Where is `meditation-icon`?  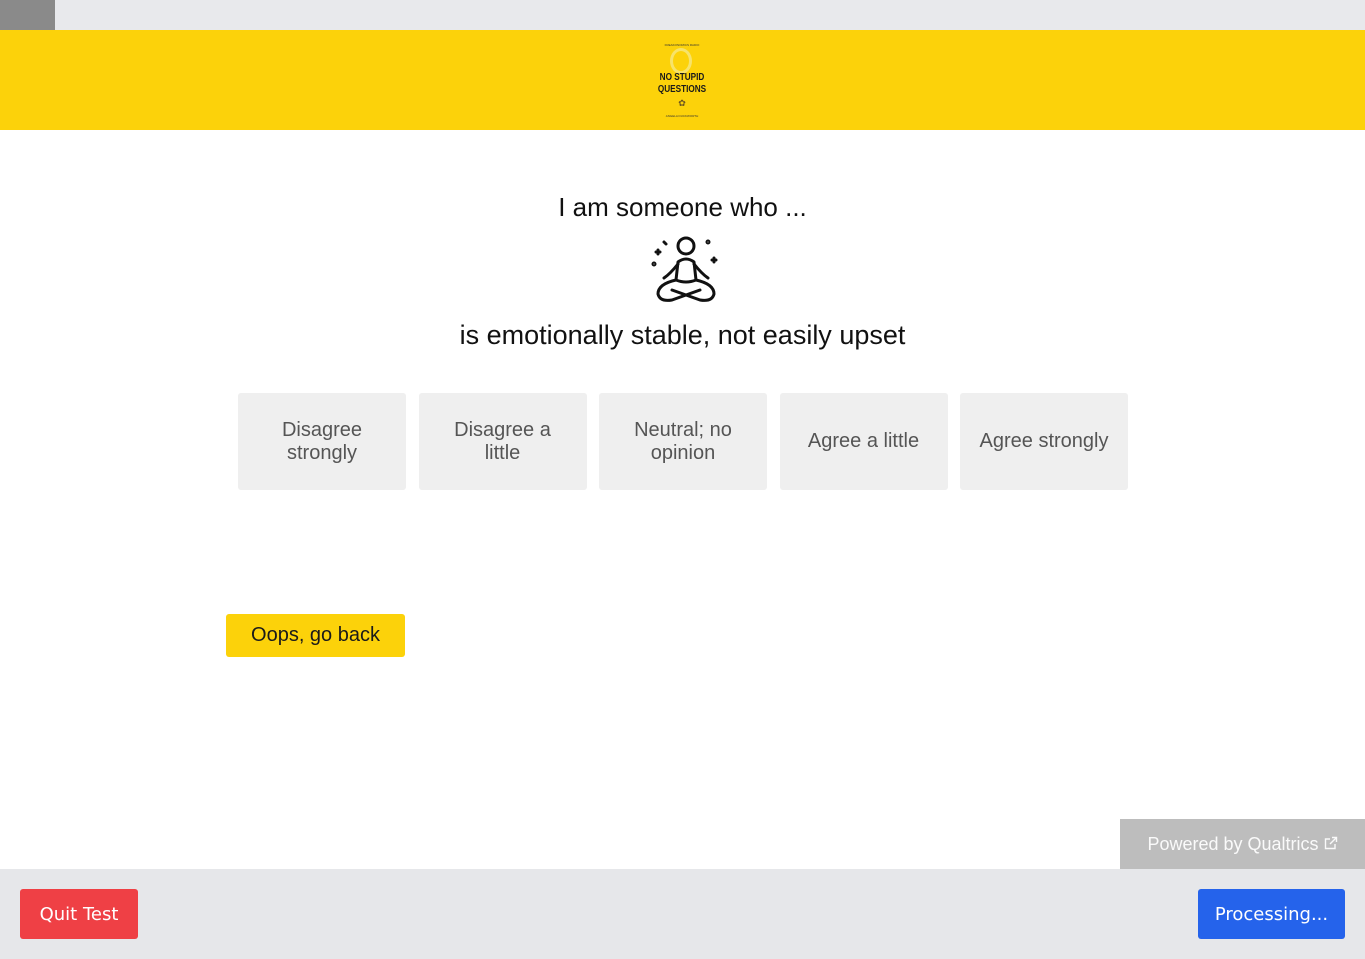
meditation-icon is located at coordinates (686, 272).